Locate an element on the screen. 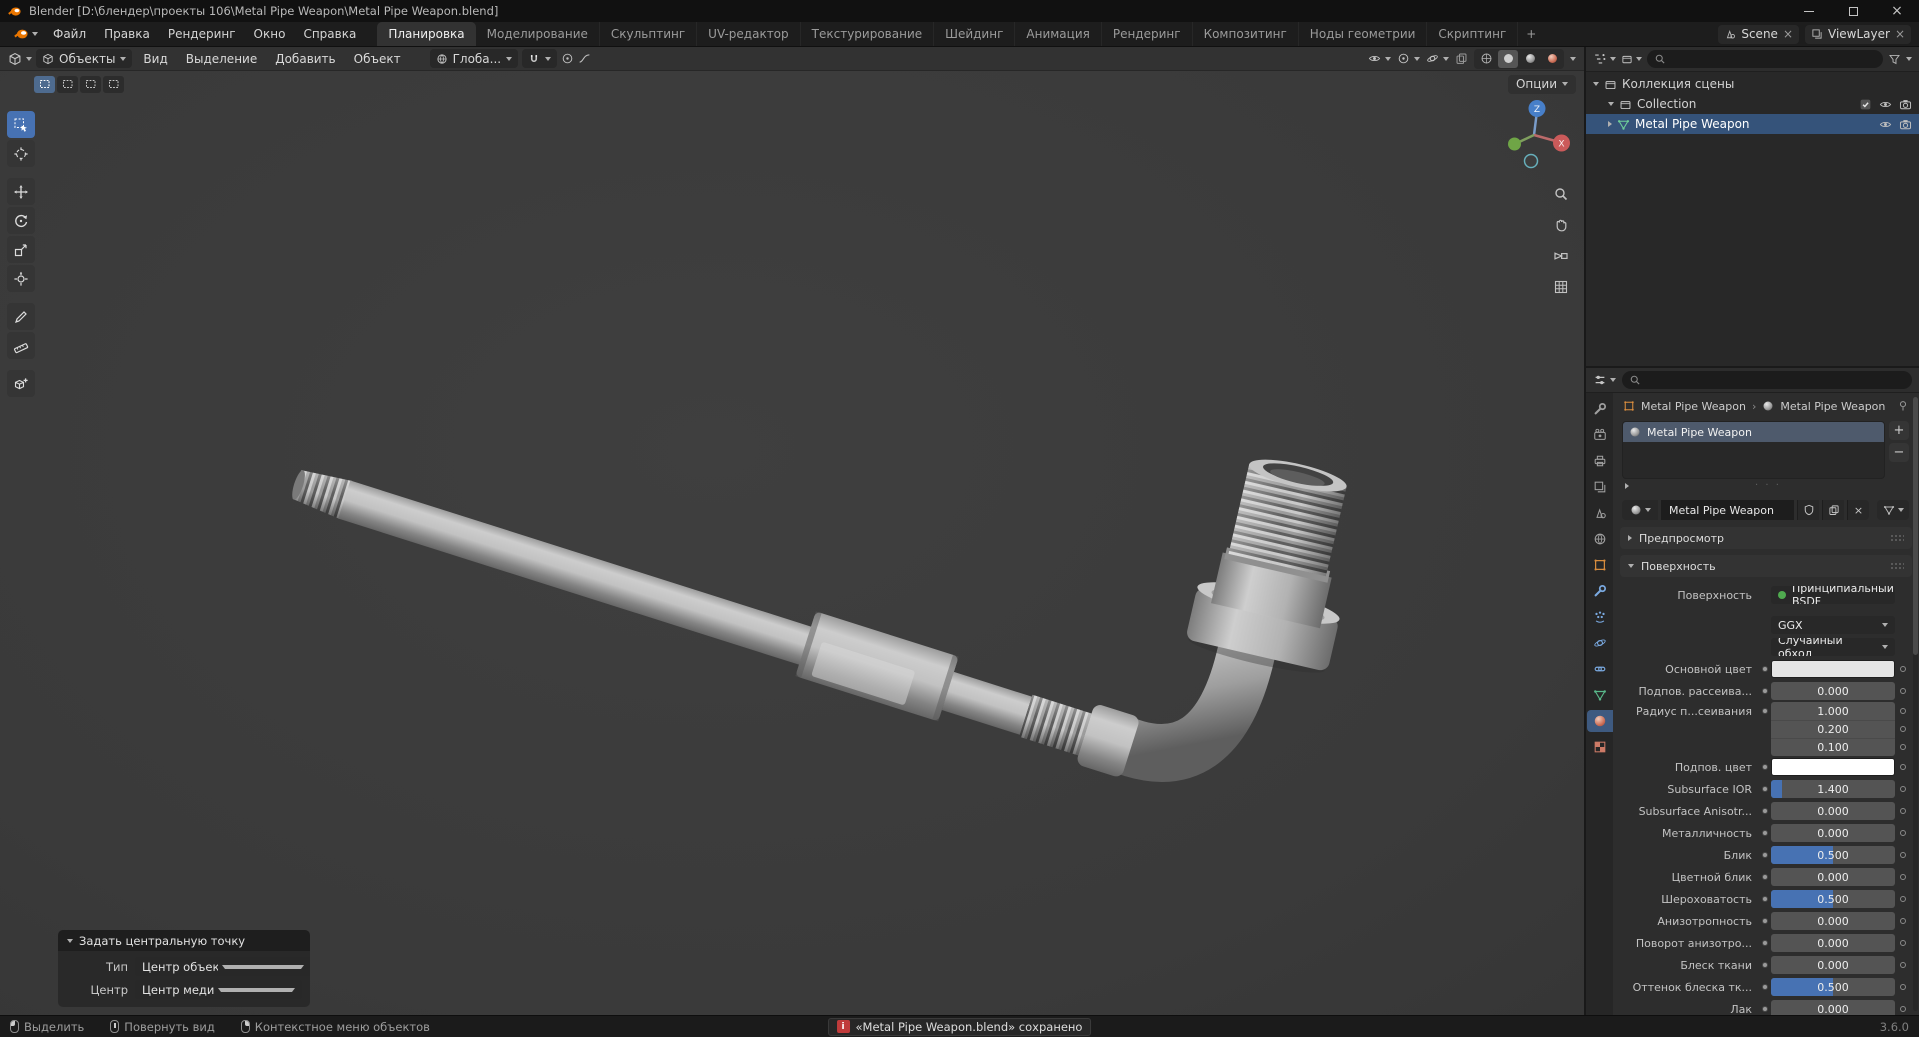 The width and height of the screenshot is (1919, 1037). filter-funnel-icon is located at coordinates (1894, 59).